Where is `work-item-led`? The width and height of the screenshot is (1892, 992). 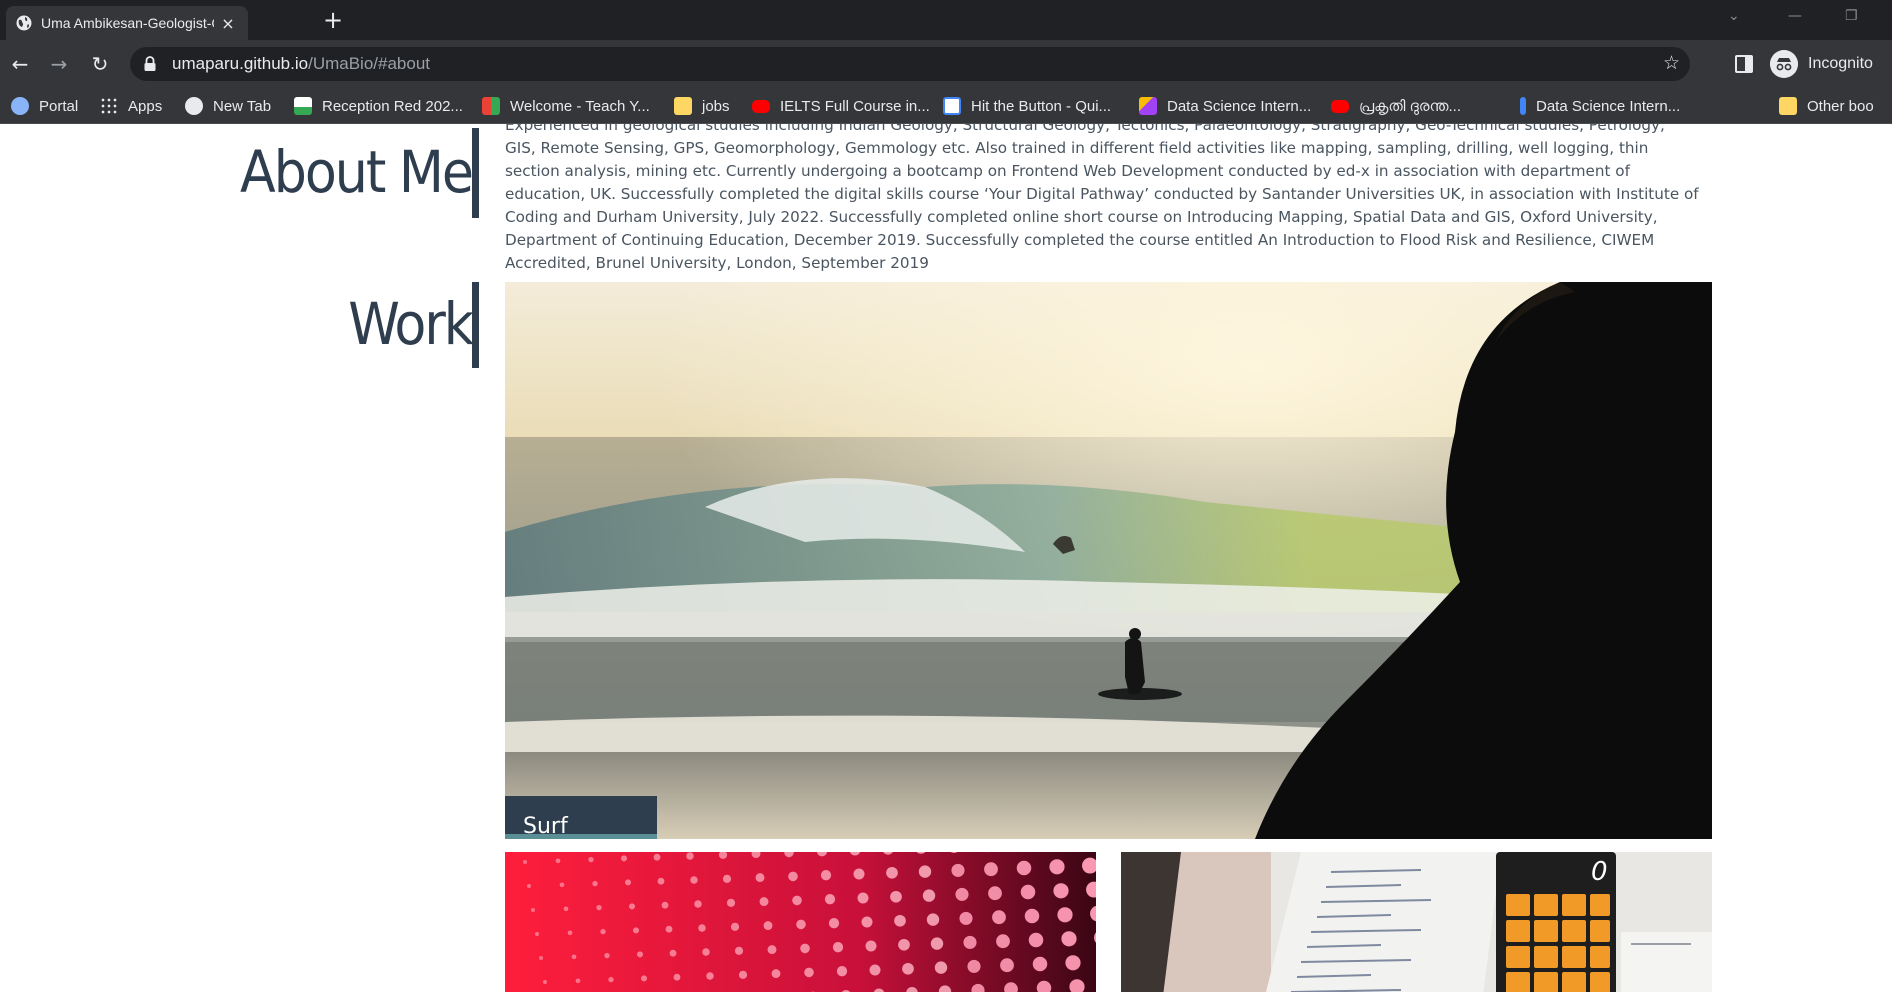 work-item-led is located at coordinates (800, 922).